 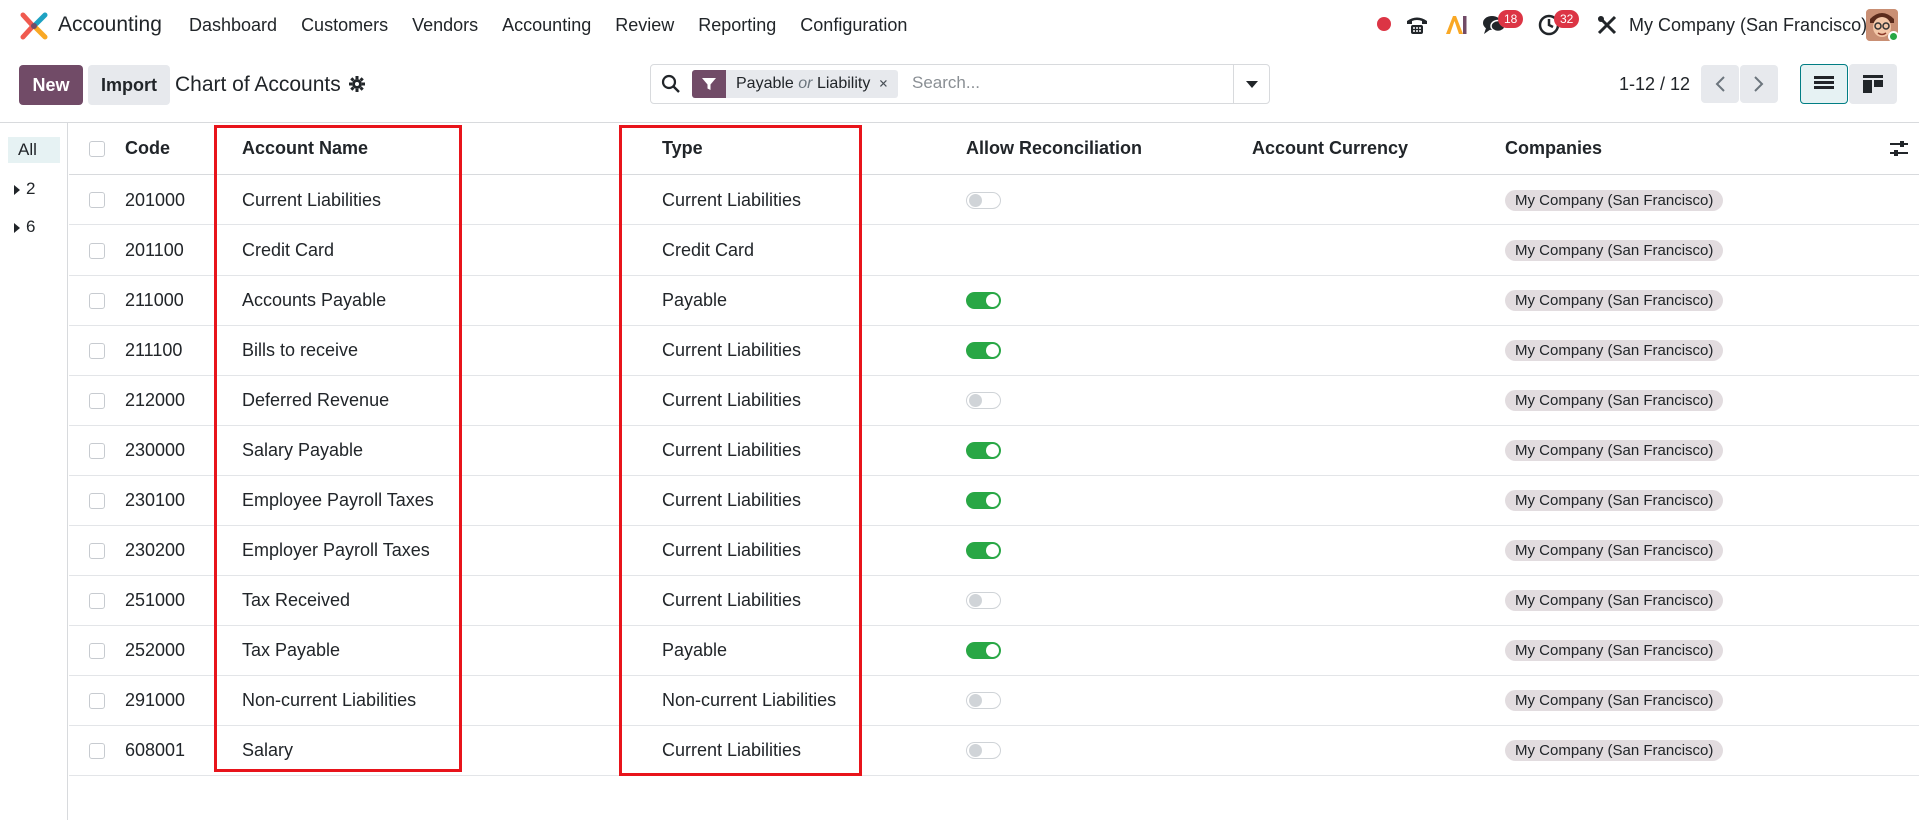 What do you see at coordinates (1330, 148) in the screenshot?
I see `column-account-currency: Account Currency` at bounding box center [1330, 148].